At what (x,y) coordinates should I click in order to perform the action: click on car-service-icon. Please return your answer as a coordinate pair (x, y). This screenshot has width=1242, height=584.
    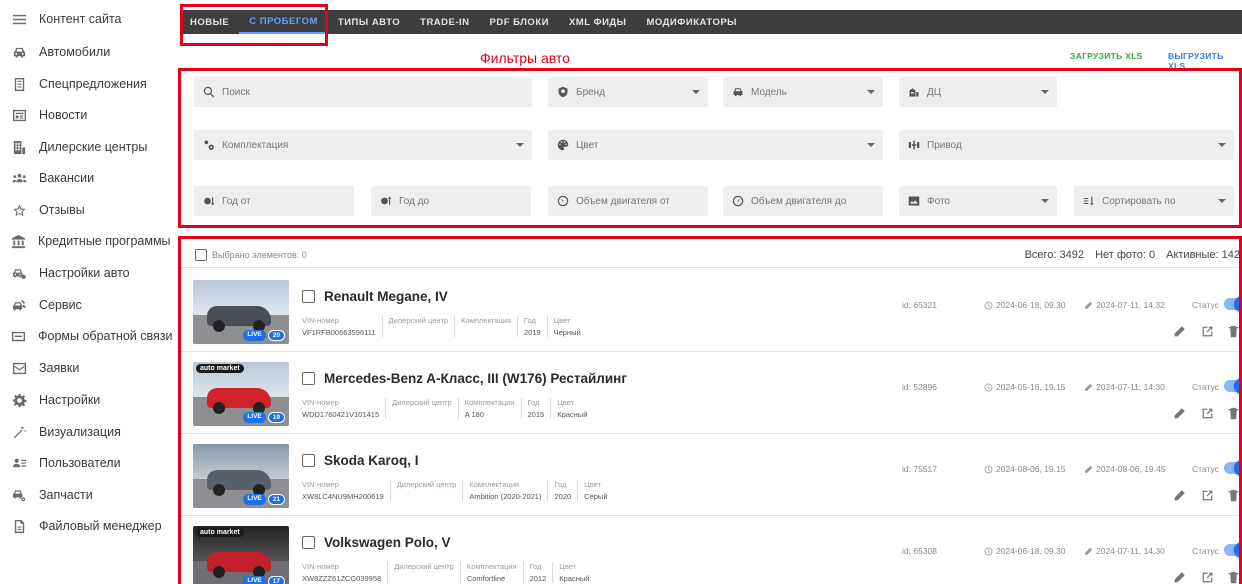
    Looking at the image, I should click on (19, 305).